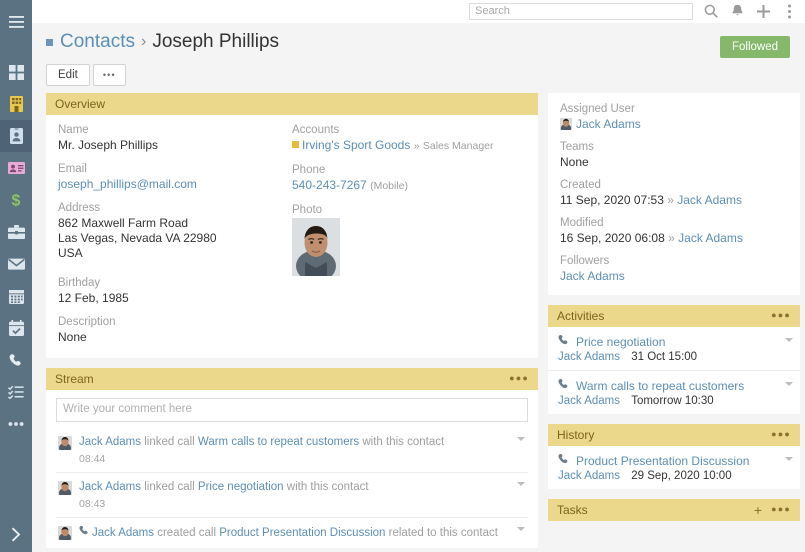  What do you see at coordinates (16, 392) in the screenshot?
I see `sidebar-item-tasks` at bounding box center [16, 392].